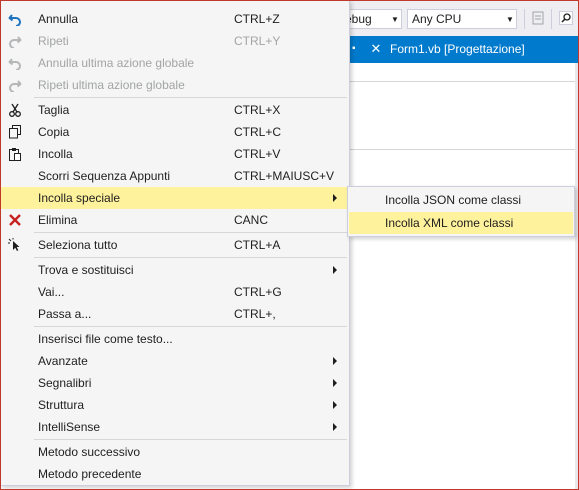 The image size is (579, 490). I want to click on submenu-item-incolla-xml: Incolla XML come classi, so click(461, 223).